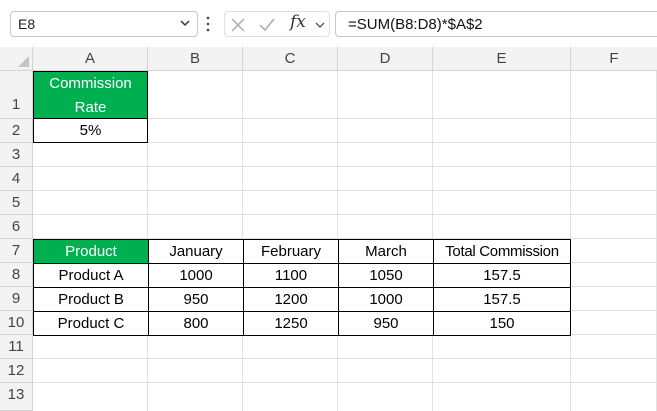 The width and height of the screenshot is (657, 411). Describe the element at coordinates (90, 83) in the screenshot. I see `cell-a1-line-1: Commission` at that location.